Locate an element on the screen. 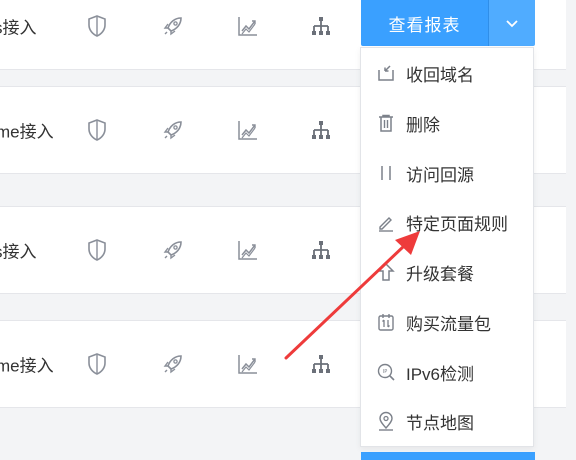  menu-item-upgrade-plan: 升级套餐 is located at coordinates (447, 272).